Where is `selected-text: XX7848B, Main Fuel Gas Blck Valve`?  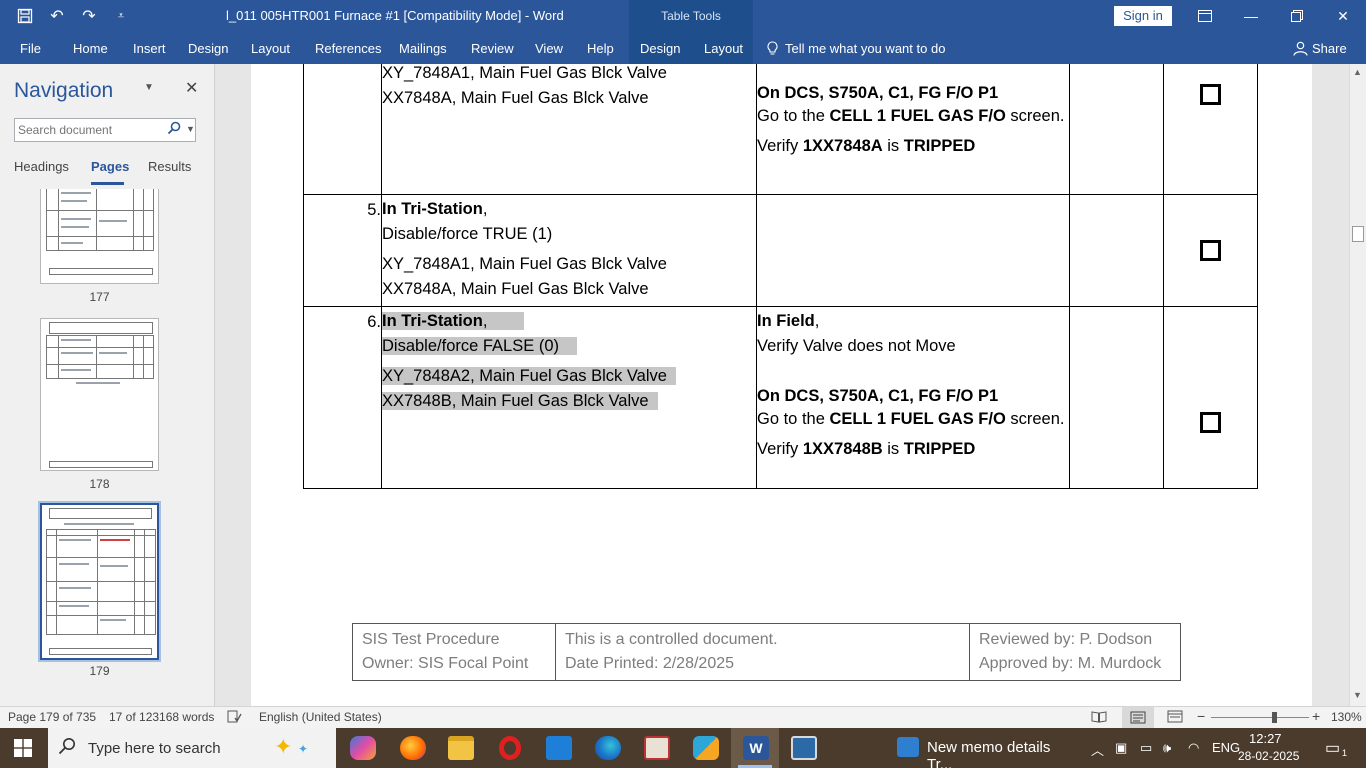 selected-text: XX7848B, Main Fuel Gas Blck Valve is located at coordinates (520, 401).